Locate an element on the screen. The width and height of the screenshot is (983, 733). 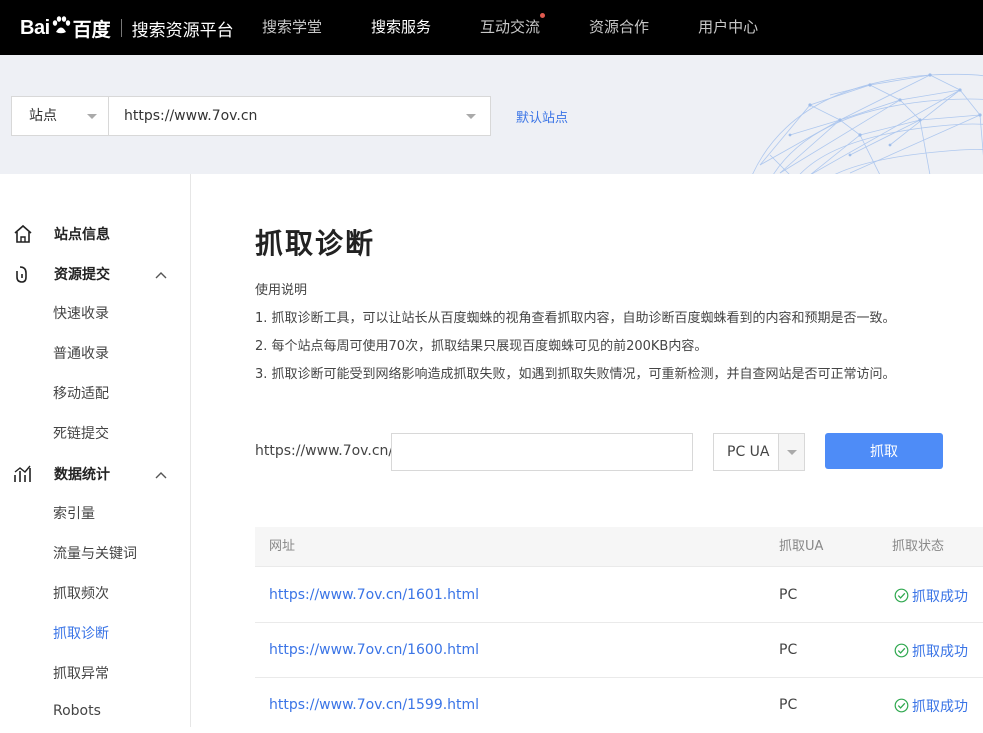
table-row: https://www.7ov.cn/1600.html PC 抓取成功 is located at coordinates (619, 650).